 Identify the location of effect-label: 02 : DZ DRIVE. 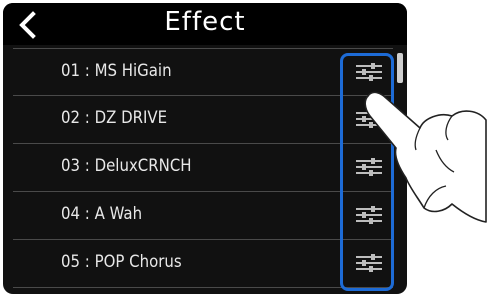
(114, 118).